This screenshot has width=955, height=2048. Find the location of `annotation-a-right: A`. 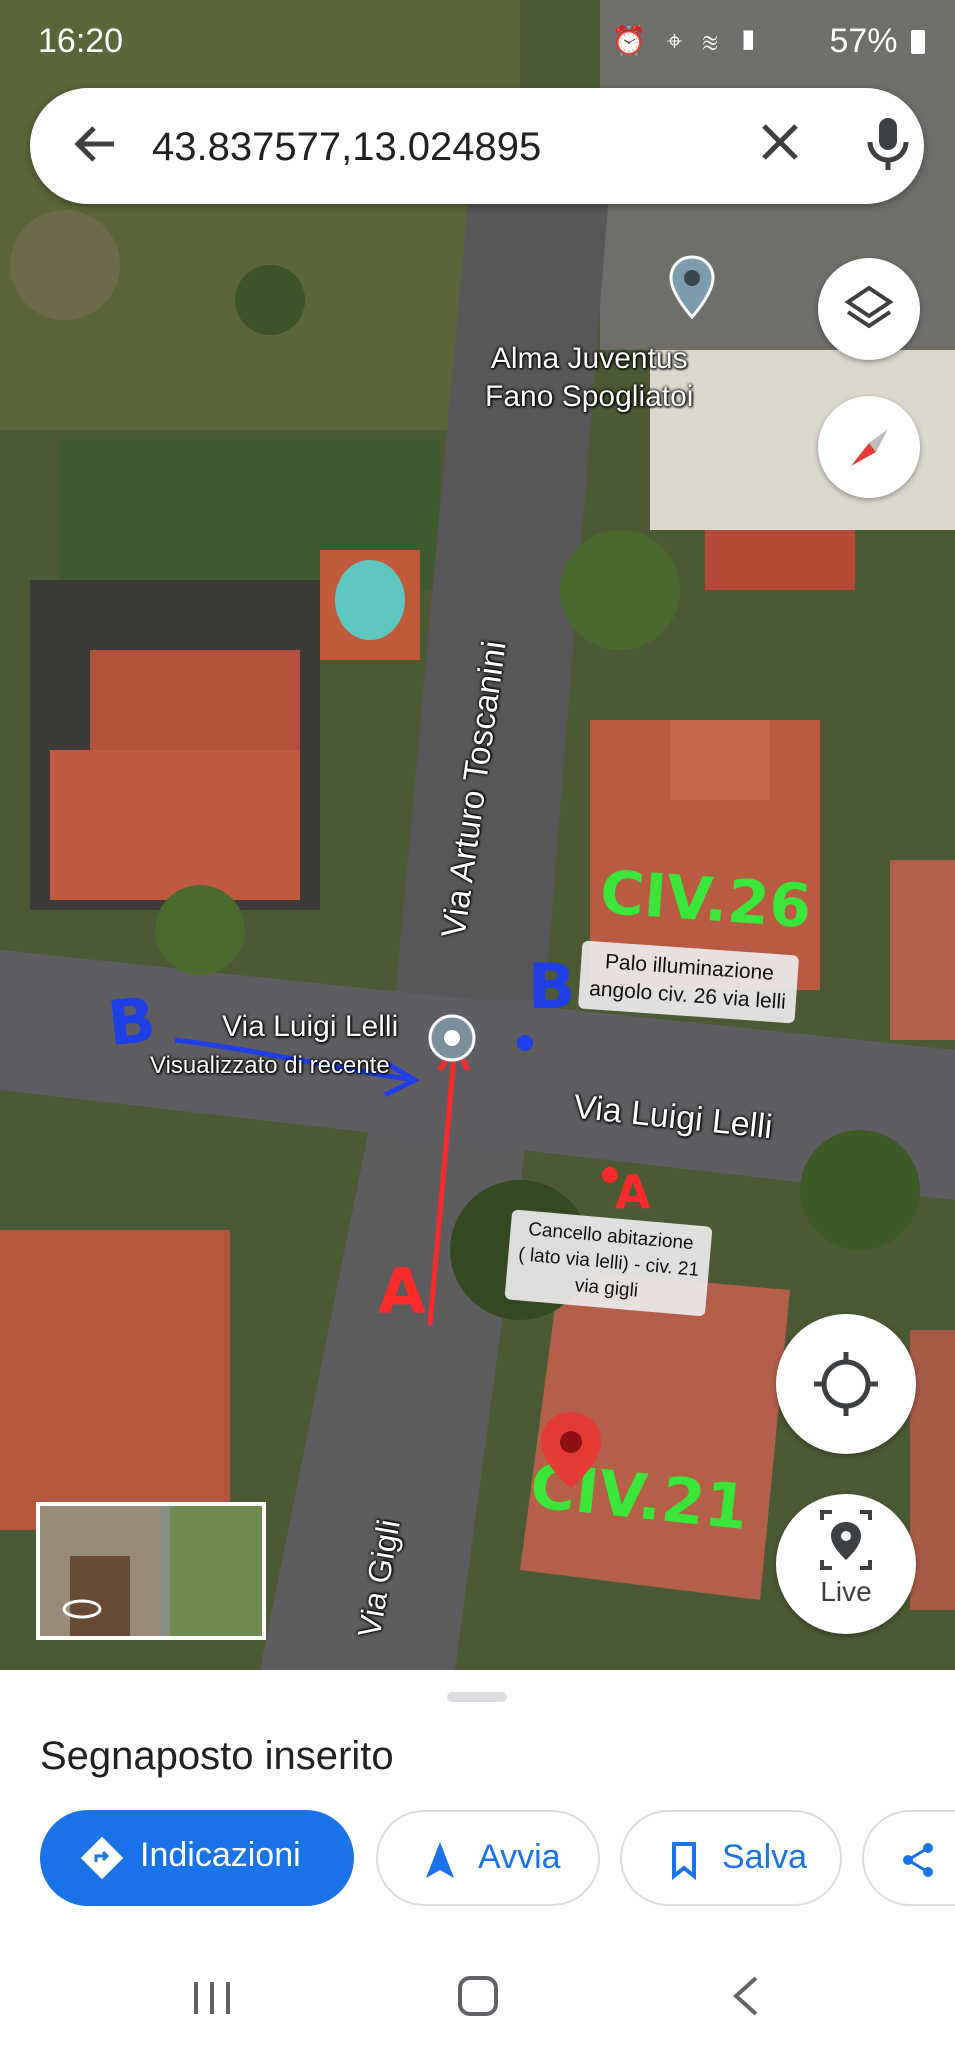

annotation-a-right: A is located at coordinates (633, 1192).